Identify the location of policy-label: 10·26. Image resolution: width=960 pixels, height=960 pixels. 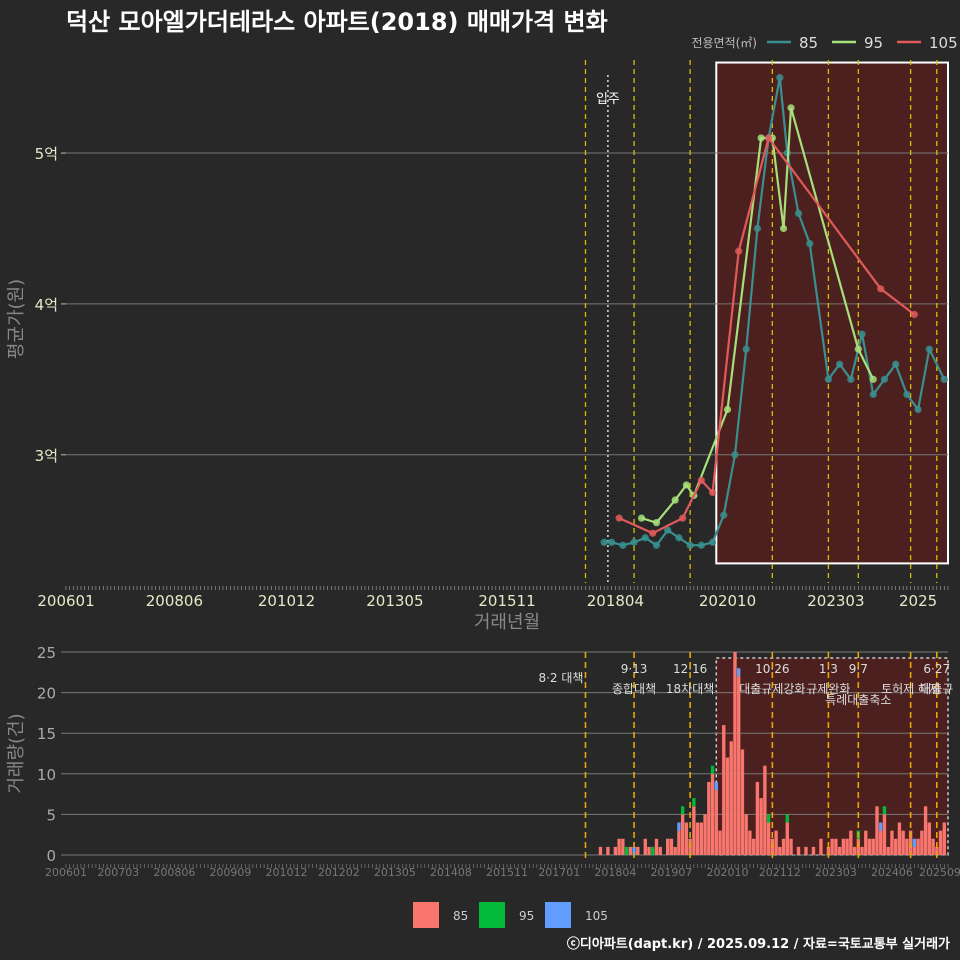
(772, 669).